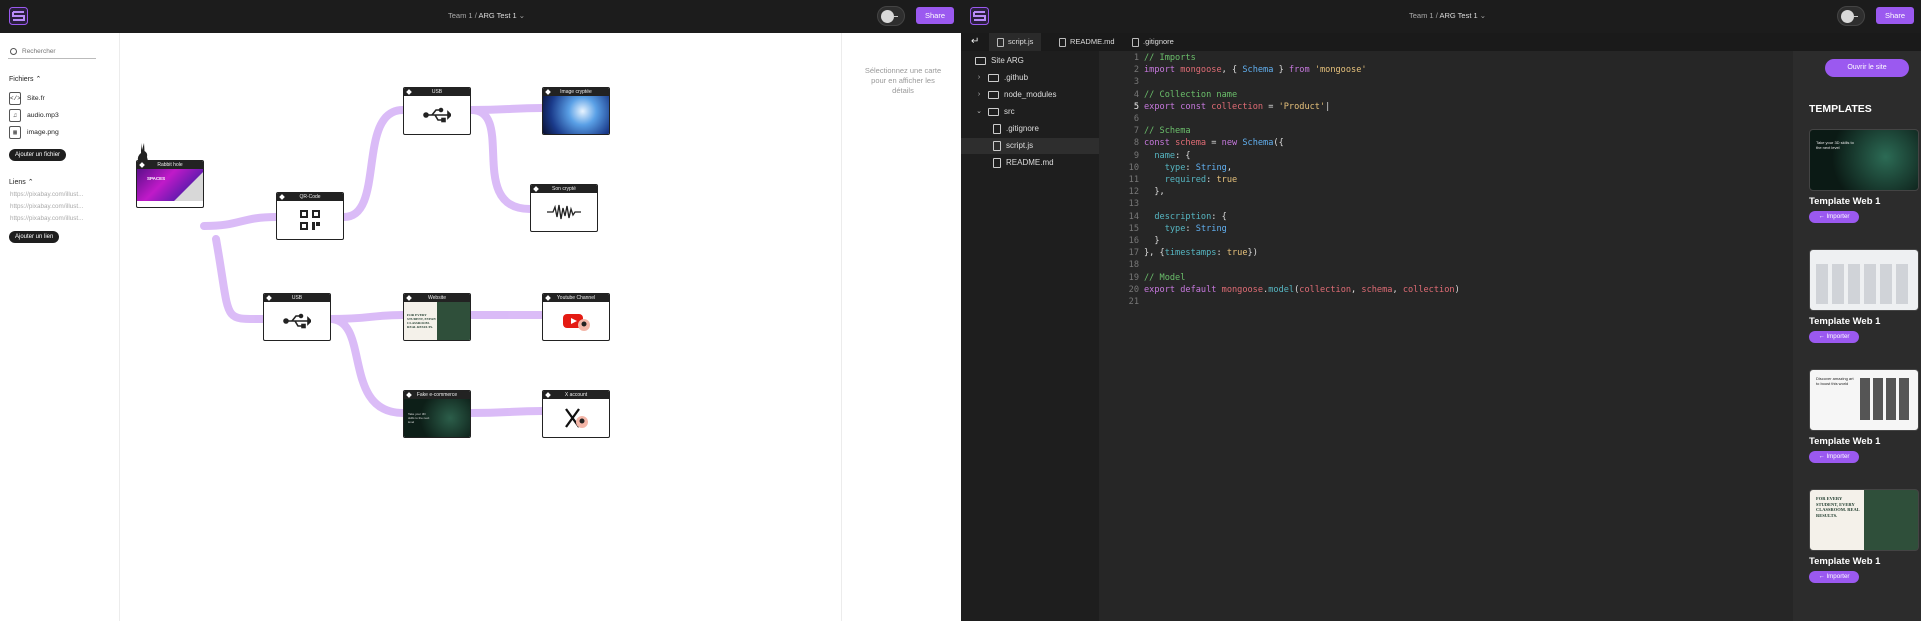  I want to click on code-line: },, so click(1154, 192).